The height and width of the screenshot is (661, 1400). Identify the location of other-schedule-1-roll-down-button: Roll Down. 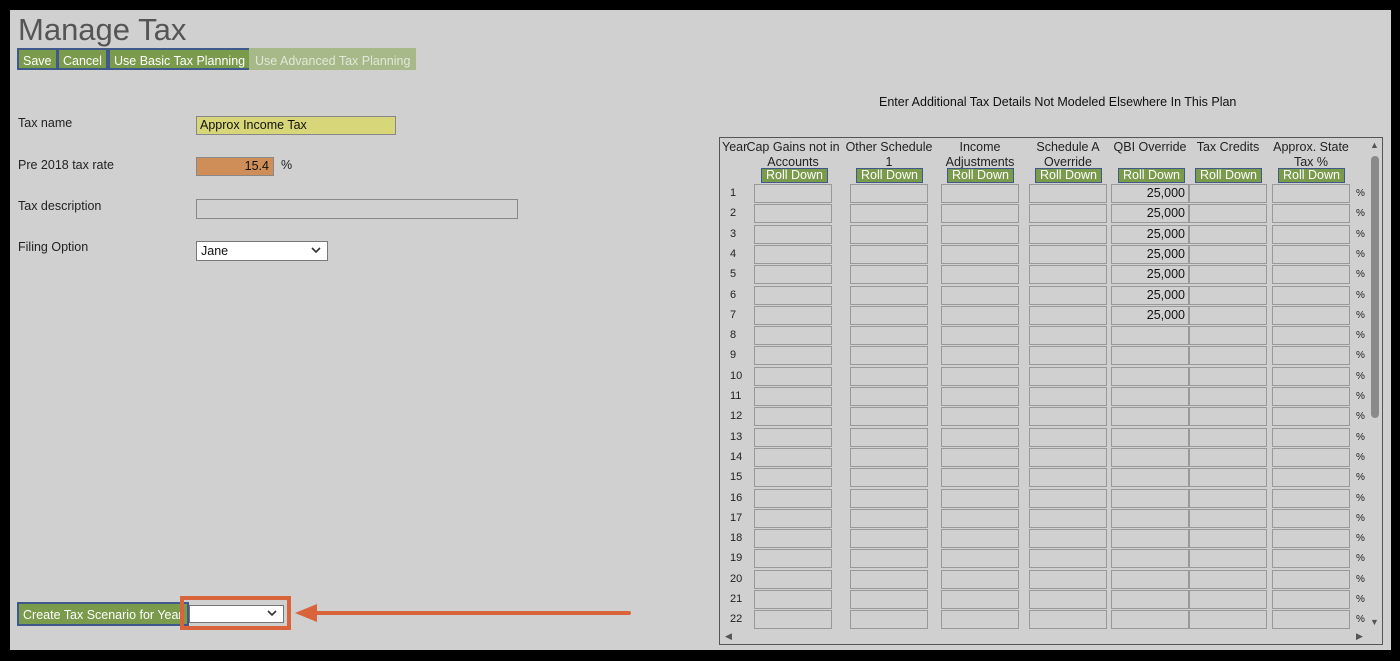
(889, 175).